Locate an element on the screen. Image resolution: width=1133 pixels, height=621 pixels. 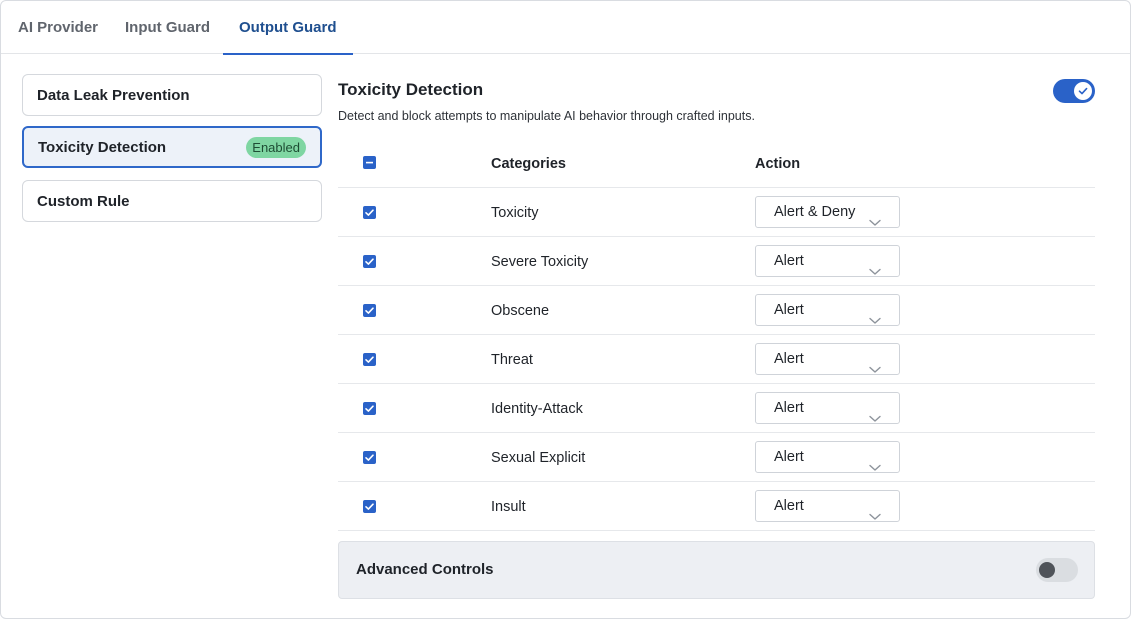
sidebar-item-label: Data Leak Prevention is located at coordinates (113, 95).